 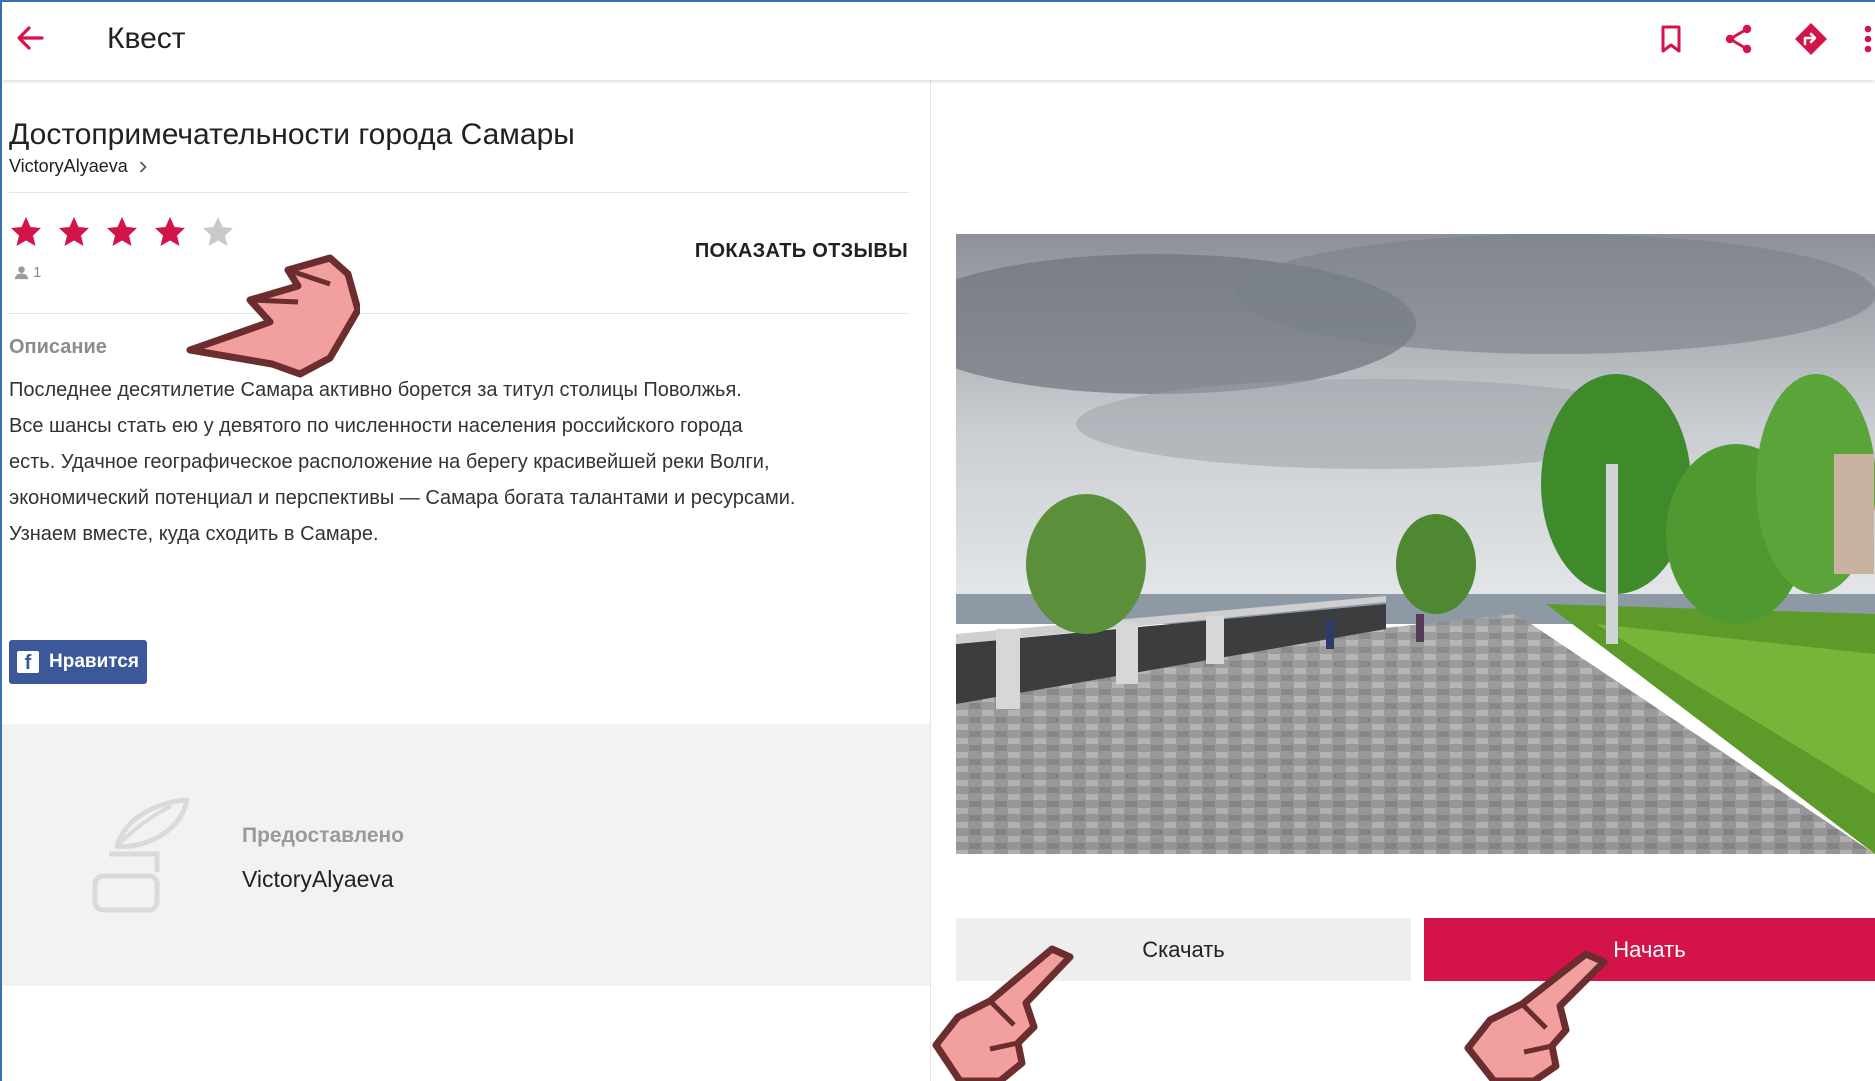 I want to click on reviews-count-value: 1, so click(x=37, y=272).